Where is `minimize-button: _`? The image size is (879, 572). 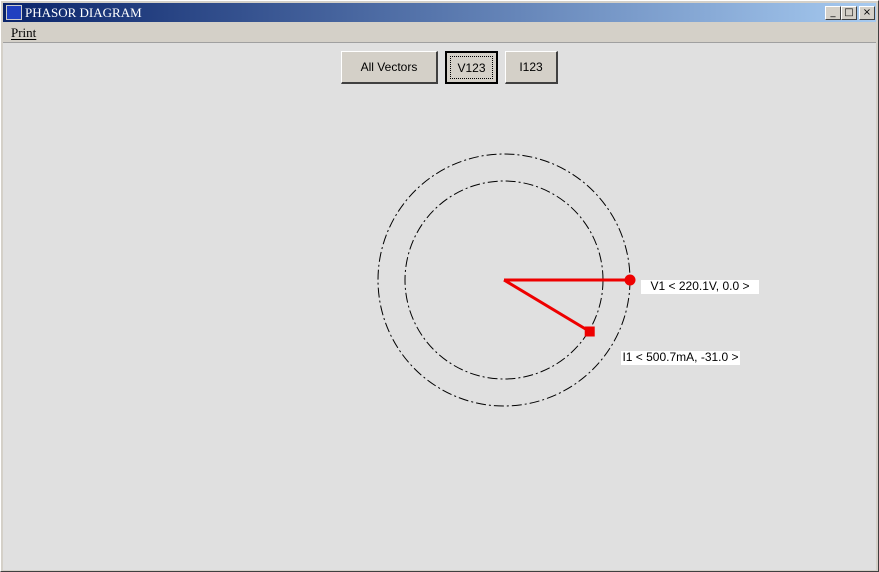
minimize-button: _ is located at coordinates (833, 13).